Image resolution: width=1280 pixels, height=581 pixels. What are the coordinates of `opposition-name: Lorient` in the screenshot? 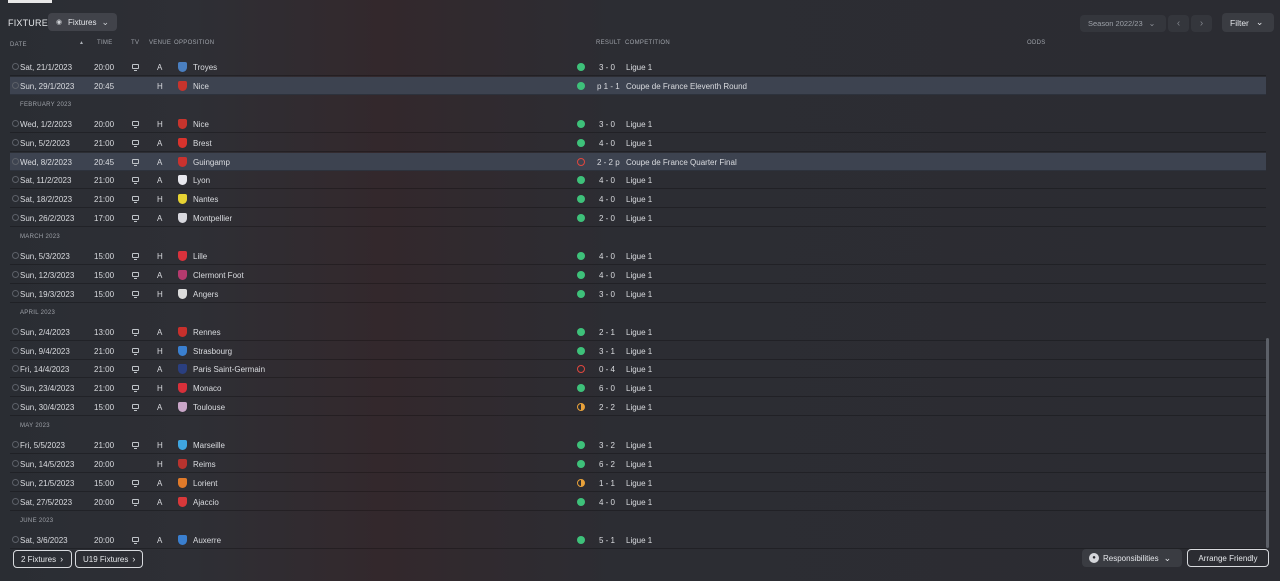 It's located at (205, 483).